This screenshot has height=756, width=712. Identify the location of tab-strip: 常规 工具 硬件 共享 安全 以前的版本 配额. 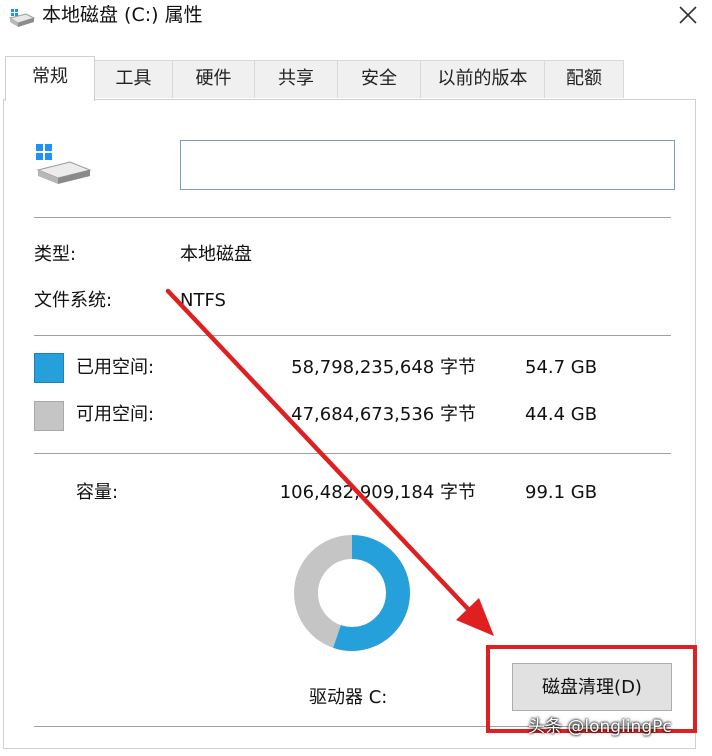
(356, 78).